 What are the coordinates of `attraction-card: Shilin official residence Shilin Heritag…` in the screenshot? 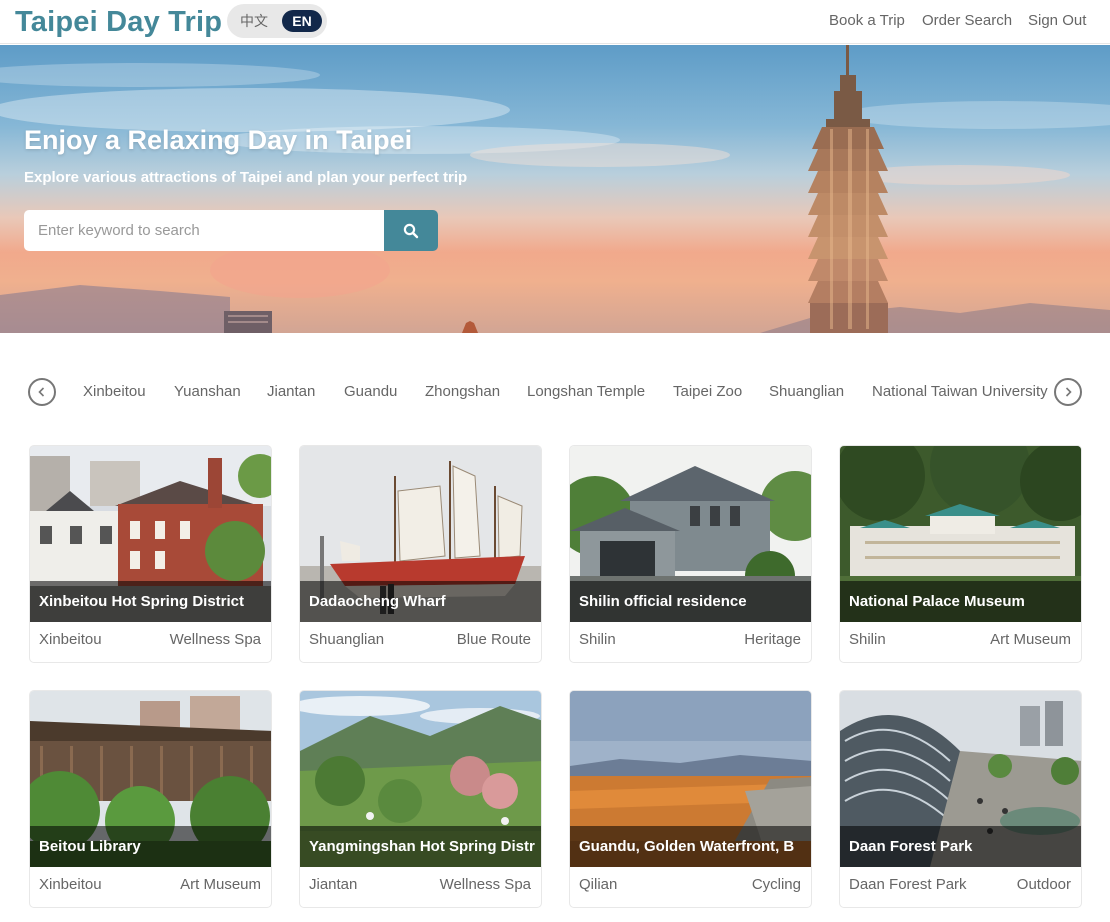 It's located at (690, 554).